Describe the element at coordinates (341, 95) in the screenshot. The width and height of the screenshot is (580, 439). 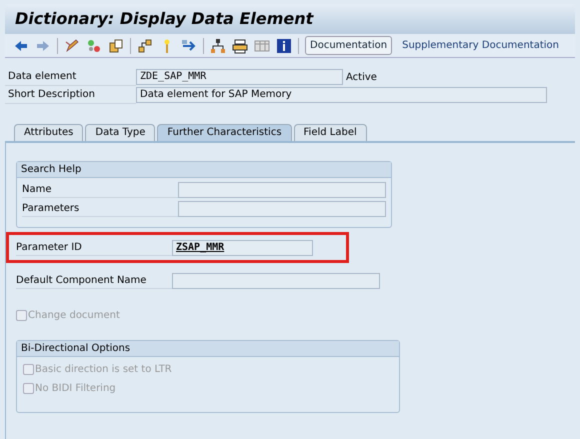
I see `input-field: Data element for SAP Memory` at that location.